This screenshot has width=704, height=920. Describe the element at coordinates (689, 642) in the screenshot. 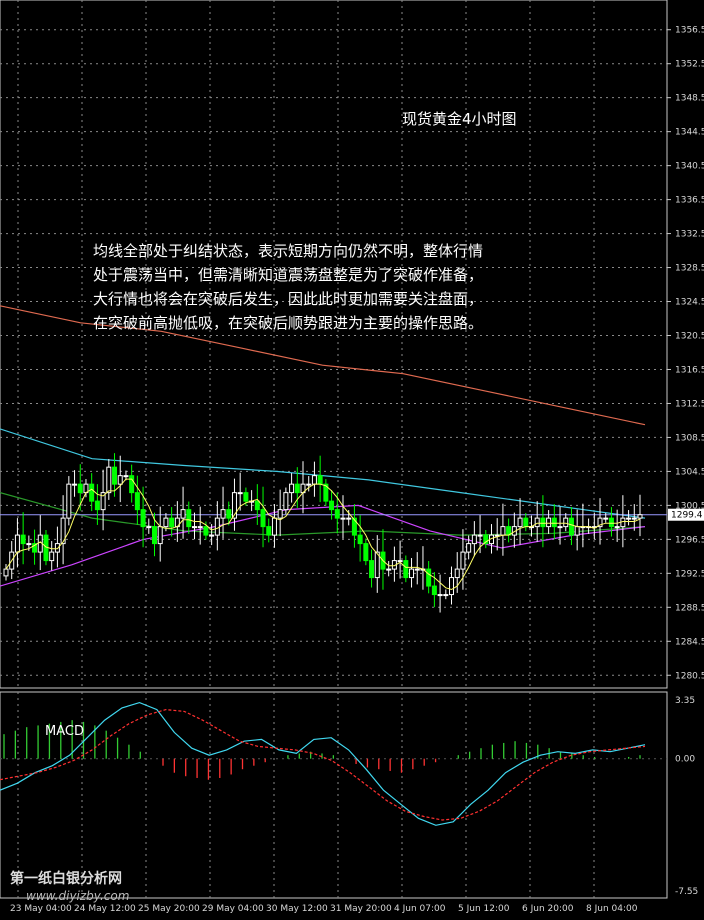

I see `price-tick-label: 1284.5` at that location.